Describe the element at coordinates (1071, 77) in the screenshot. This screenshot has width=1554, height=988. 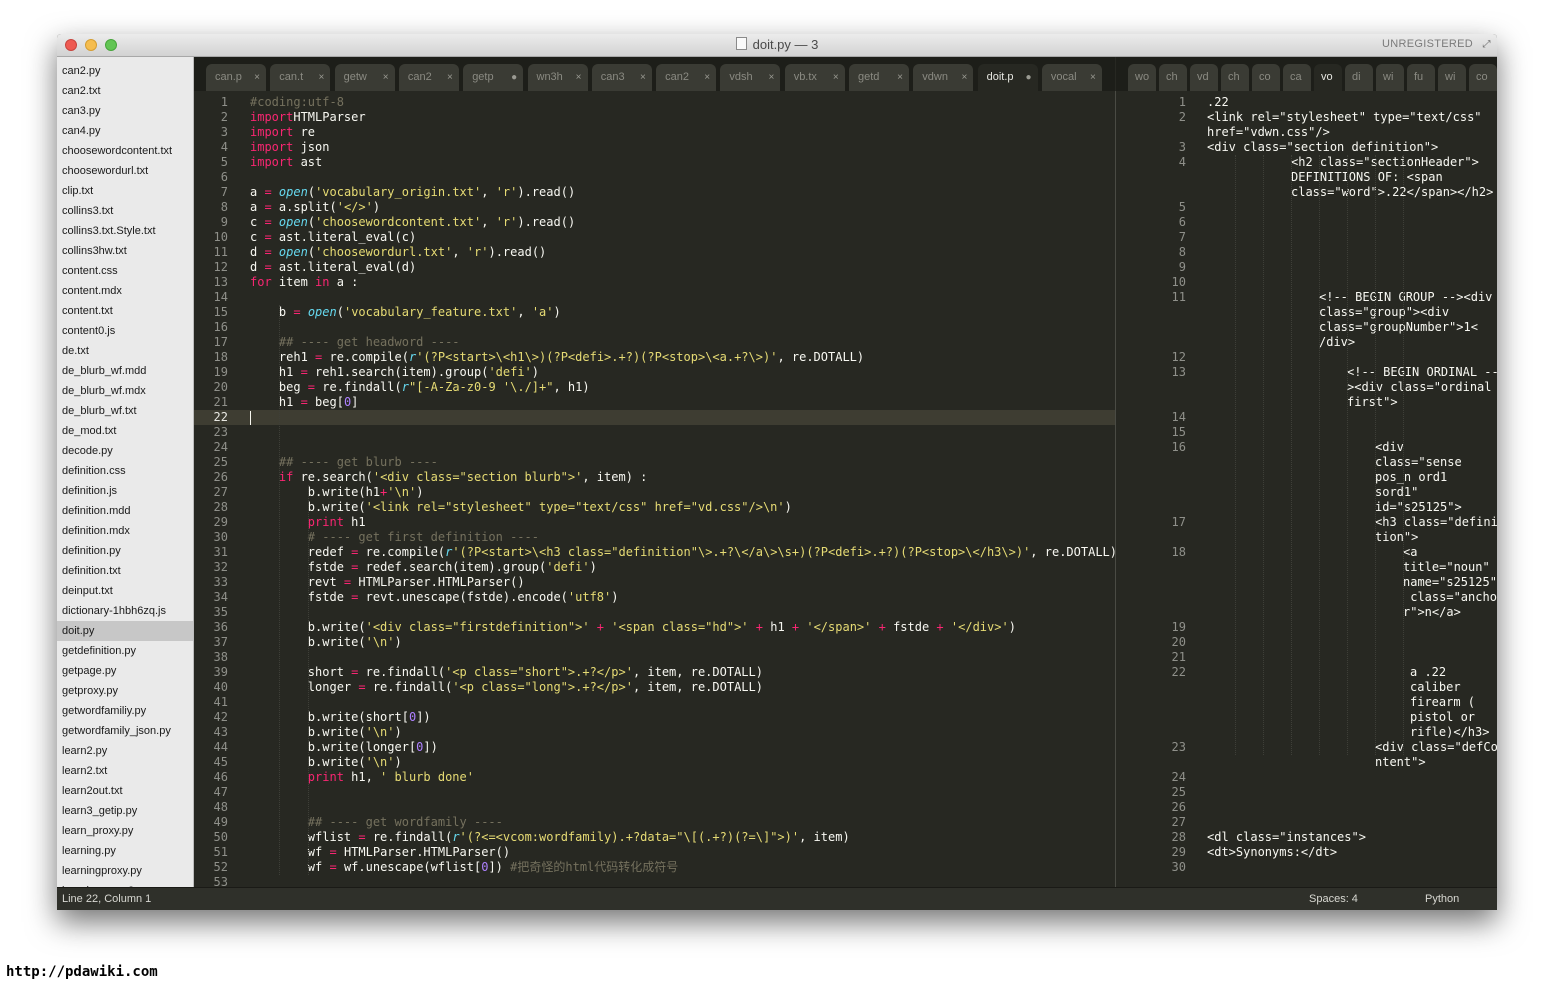
I see `editor-tab: vocal ×` at that location.